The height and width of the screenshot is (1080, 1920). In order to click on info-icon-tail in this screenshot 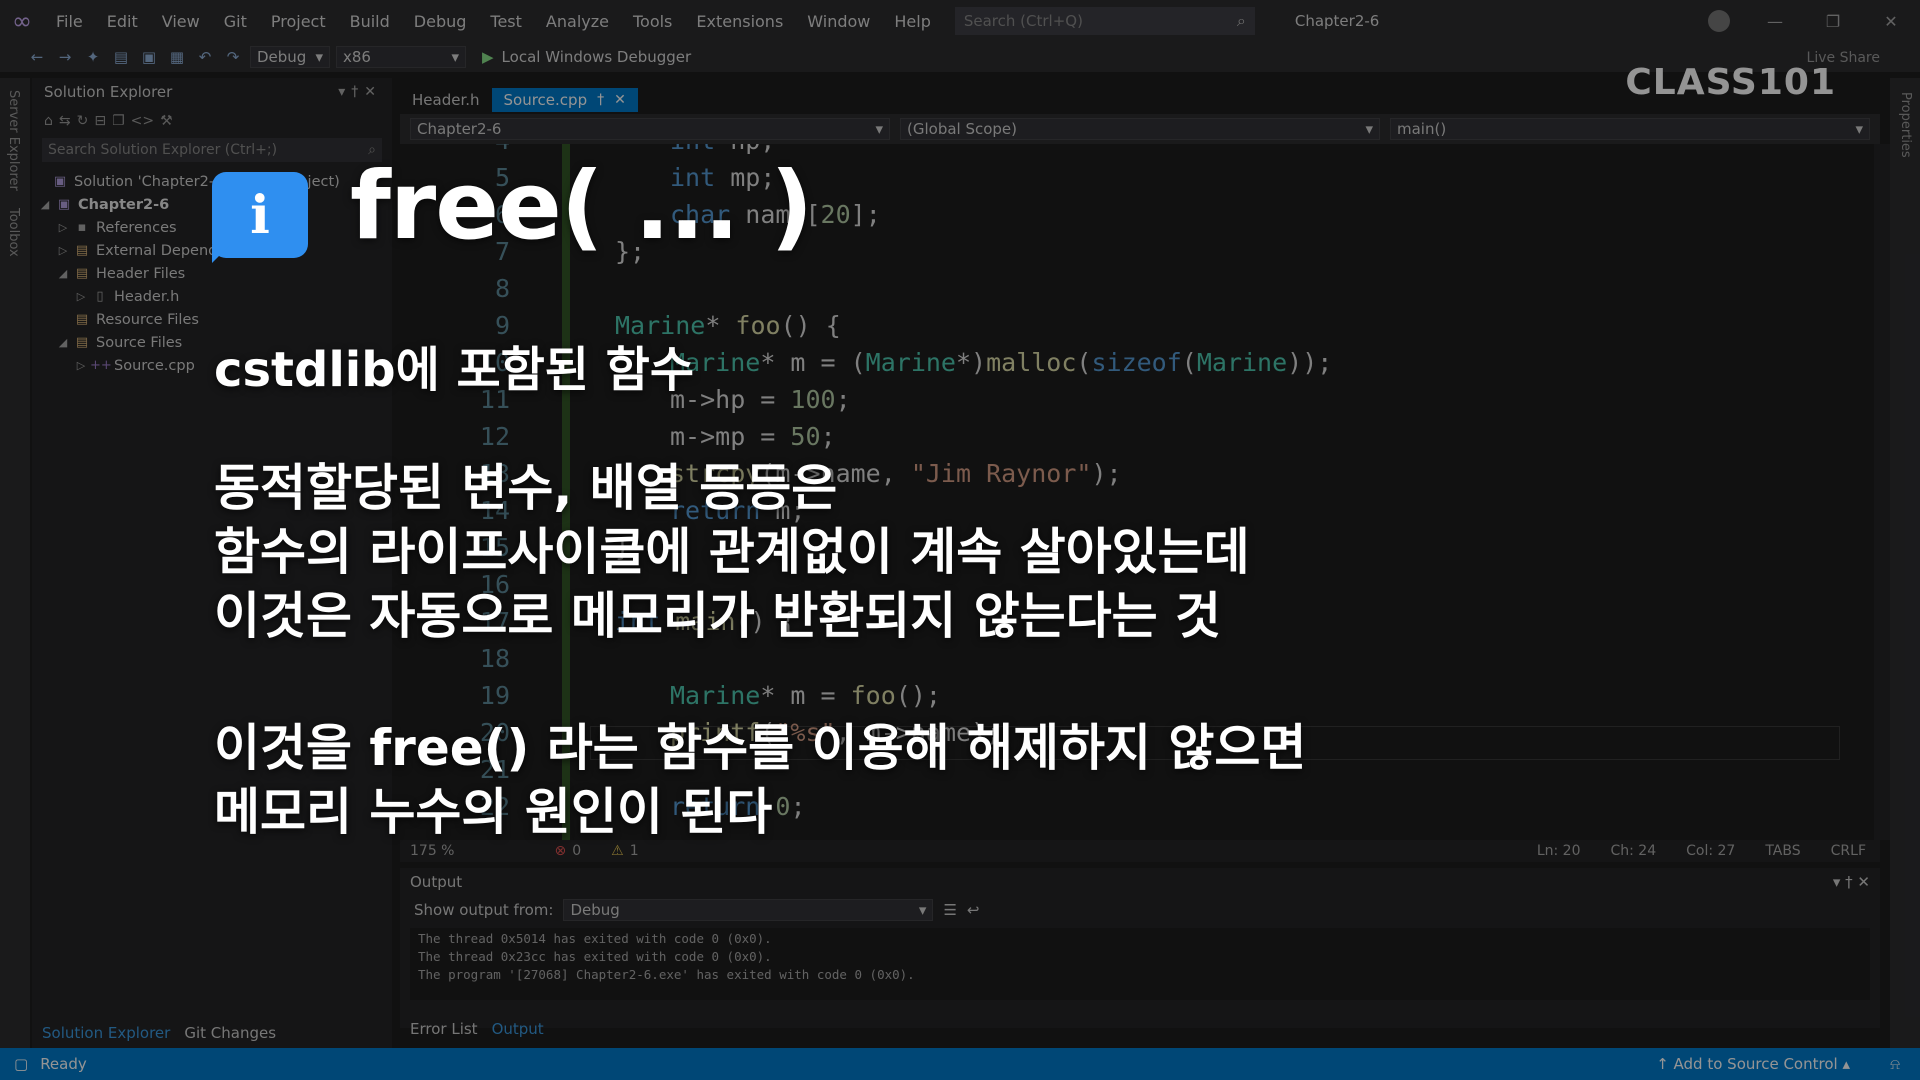, I will do `click(221, 254)`.